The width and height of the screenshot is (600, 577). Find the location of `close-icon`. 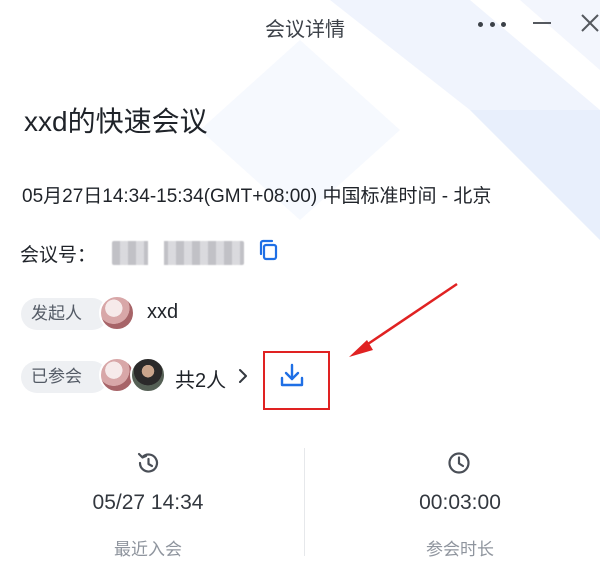

close-icon is located at coordinates (590, 23).